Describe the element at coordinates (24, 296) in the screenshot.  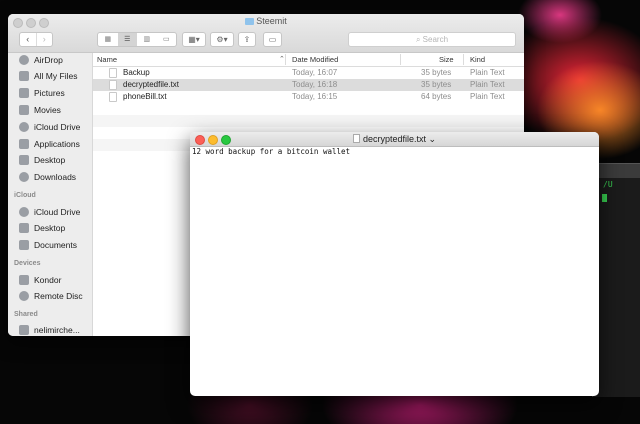
I see `disc-icon` at that location.